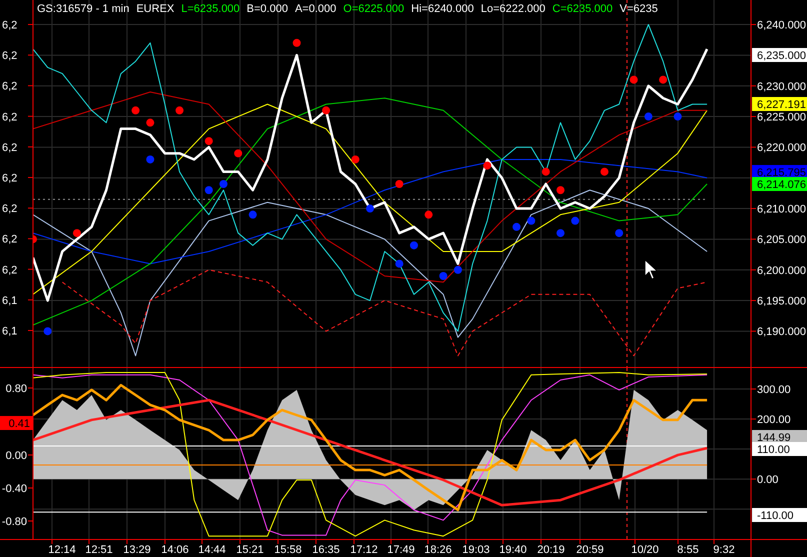 The image size is (807, 557). Describe the element at coordinates (774, 390) in the screenshot. I see `axis-label: 300.00` at that location.